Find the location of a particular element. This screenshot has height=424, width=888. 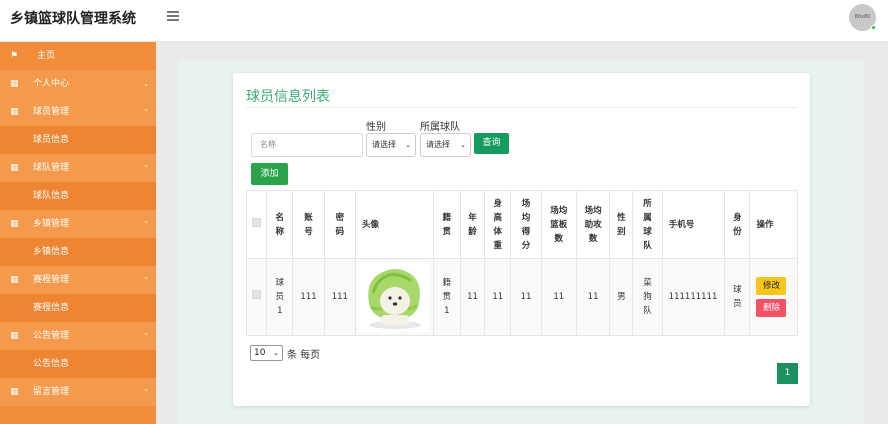

sidebar-item-home: ⚑ 主页 is located at coordinates (78, 56).